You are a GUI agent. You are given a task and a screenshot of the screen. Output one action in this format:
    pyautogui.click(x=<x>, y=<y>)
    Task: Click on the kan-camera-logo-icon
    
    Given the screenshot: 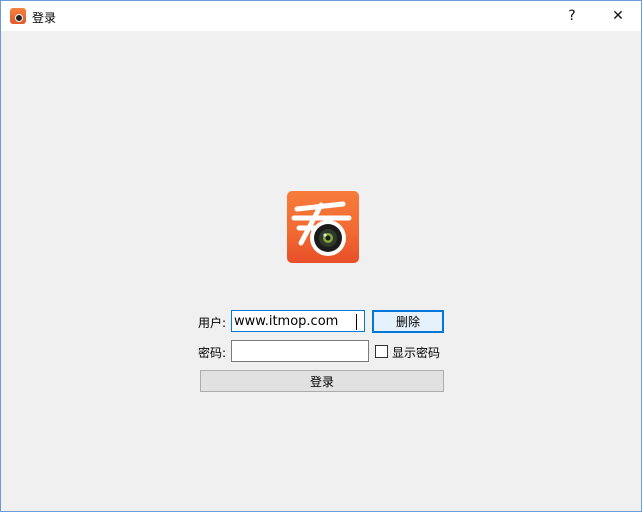 What is the action you would take?
    pyautogui.click(x=321, y=228)
    